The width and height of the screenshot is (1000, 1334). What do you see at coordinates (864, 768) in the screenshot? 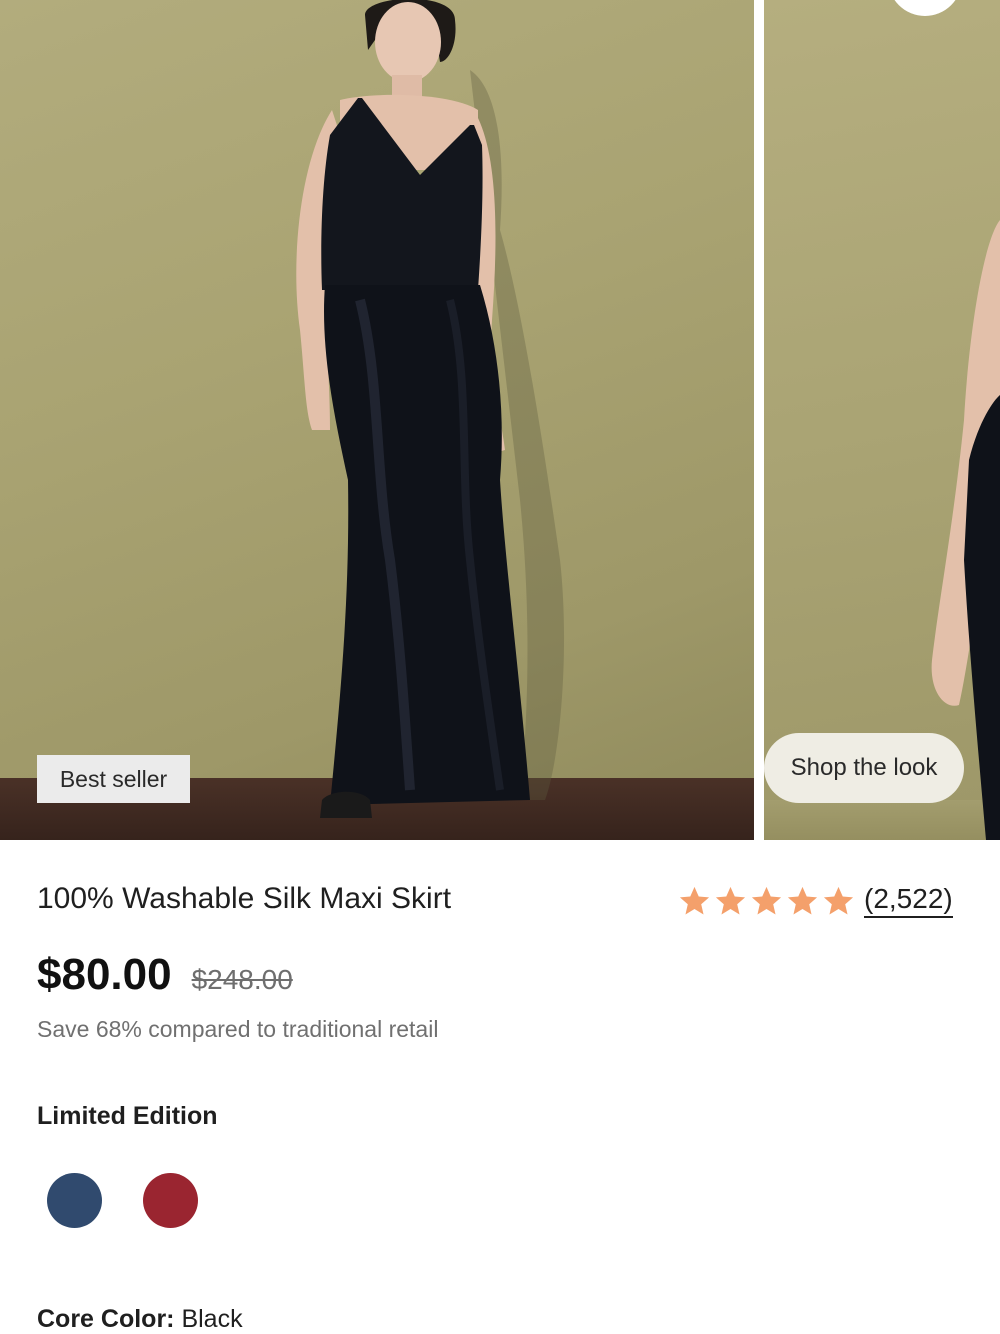
I see `shop-the-look-button: Shop the look` at bounding box center [864, 768].